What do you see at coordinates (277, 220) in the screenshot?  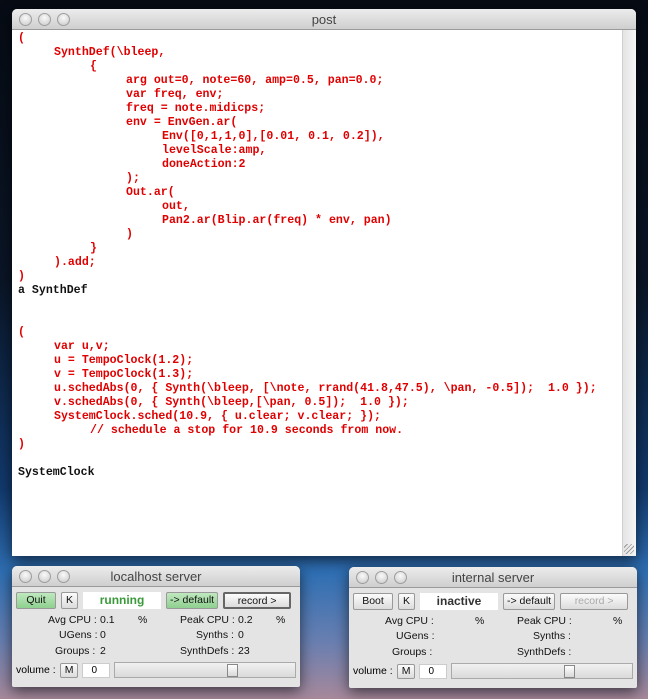 I see `code-line: Pan2.ar(Blip.ar(freq) * env, pan)` at bounding box center [277, 220].